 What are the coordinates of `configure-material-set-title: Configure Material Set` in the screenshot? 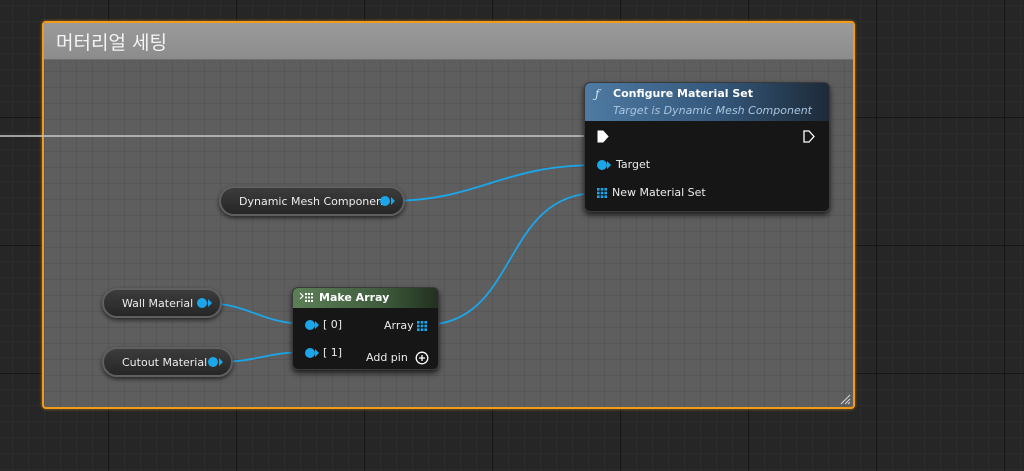 It's located at (683, 93).